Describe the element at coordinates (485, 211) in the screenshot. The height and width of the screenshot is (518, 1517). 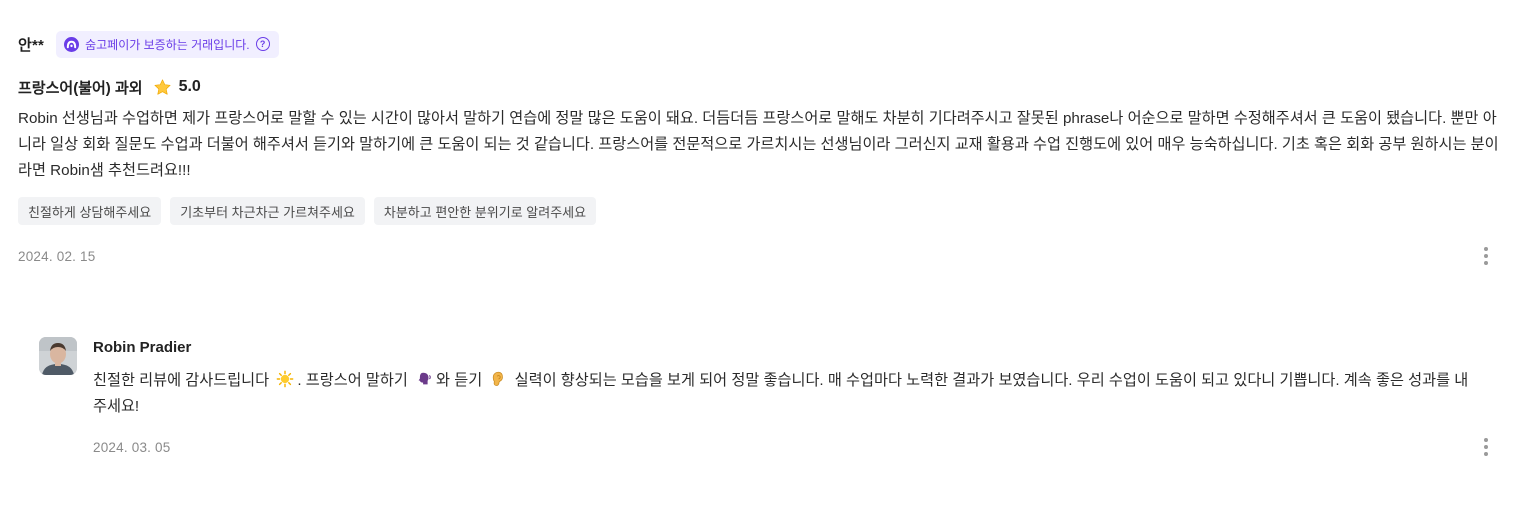
I see `review-tag: 차분하고 편안한 분위기로 알려주세요` at that location.